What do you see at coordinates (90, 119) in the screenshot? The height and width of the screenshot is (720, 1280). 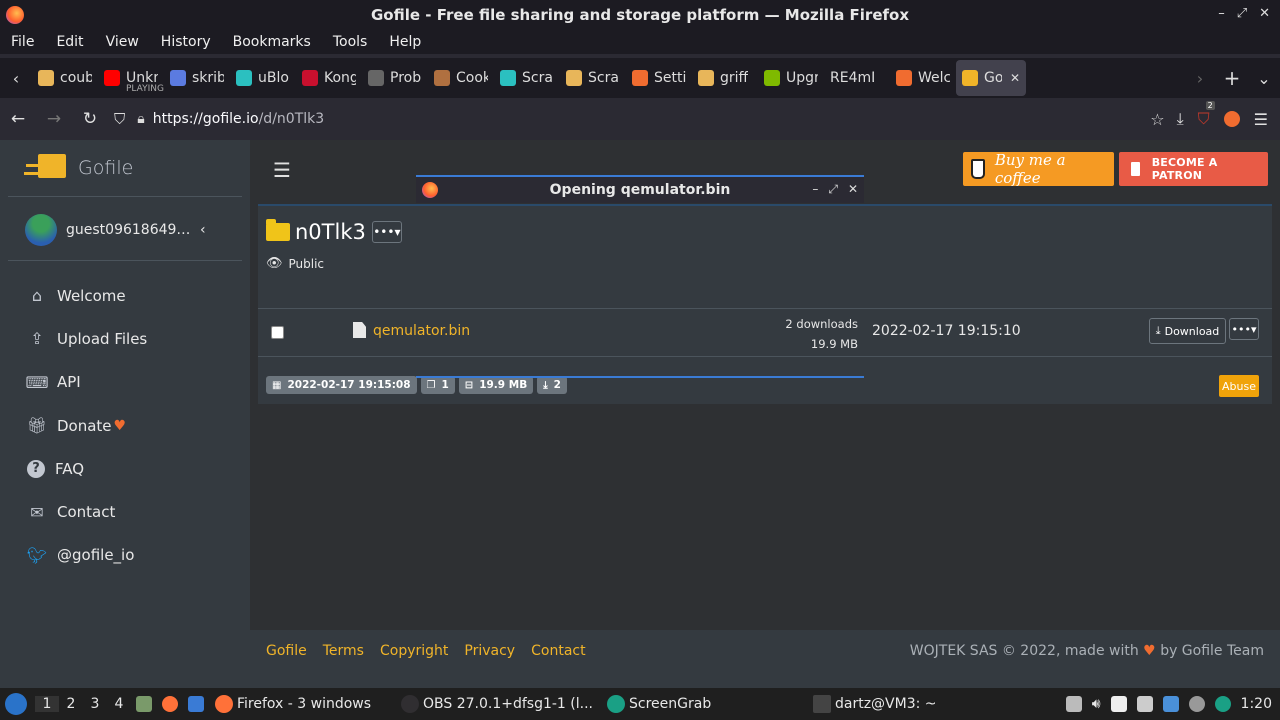 I see `reload-icon: ↻` at bounding box center [90, 119].